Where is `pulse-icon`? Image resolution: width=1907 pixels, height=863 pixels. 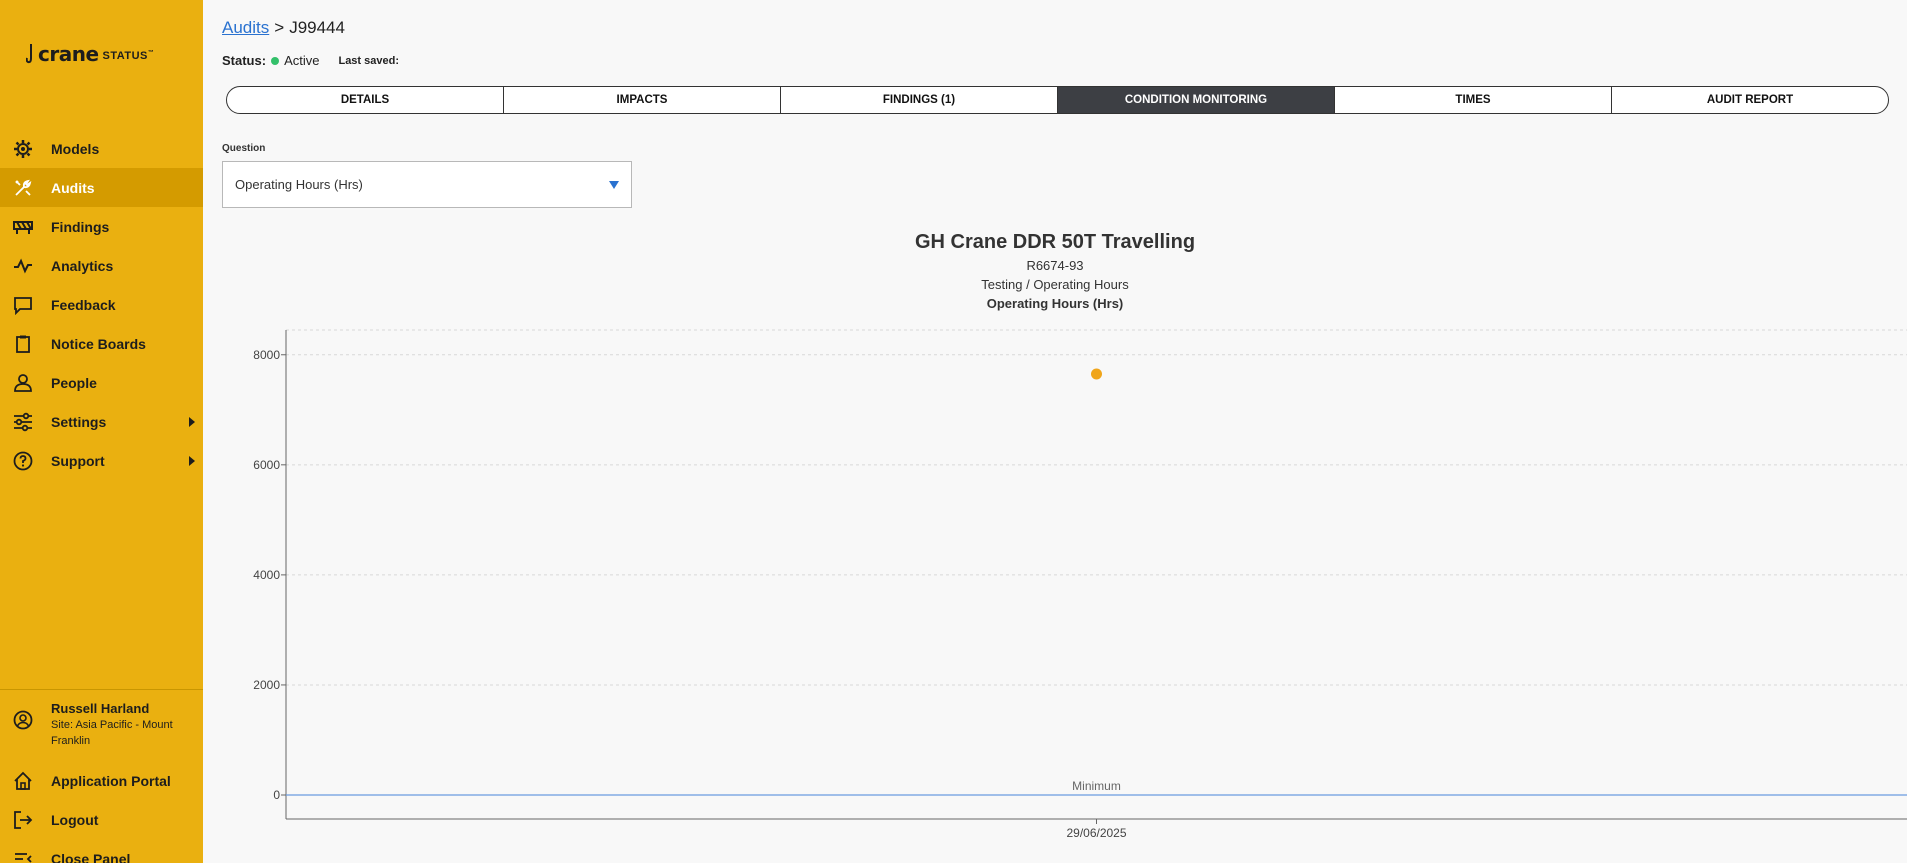 pulse-icon is located at coordinates (23, 266).